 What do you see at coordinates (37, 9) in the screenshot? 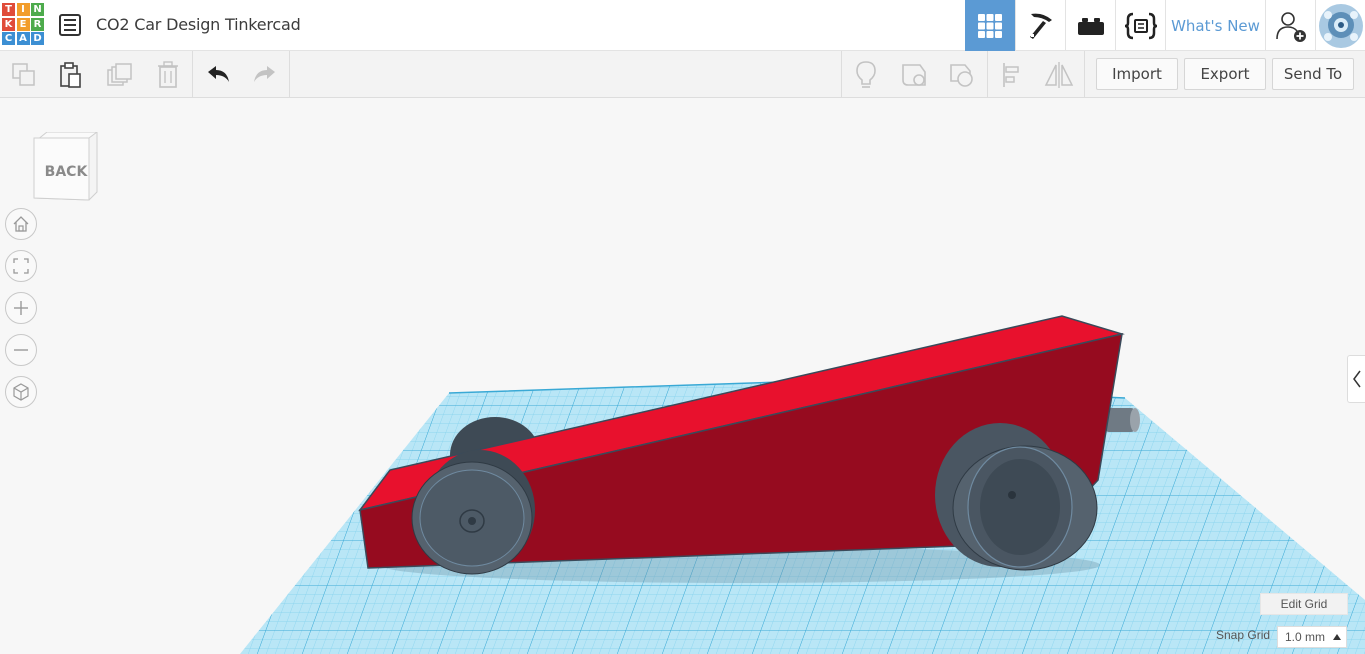
I see `logo-tile: N` at bounding box center [37, 9].